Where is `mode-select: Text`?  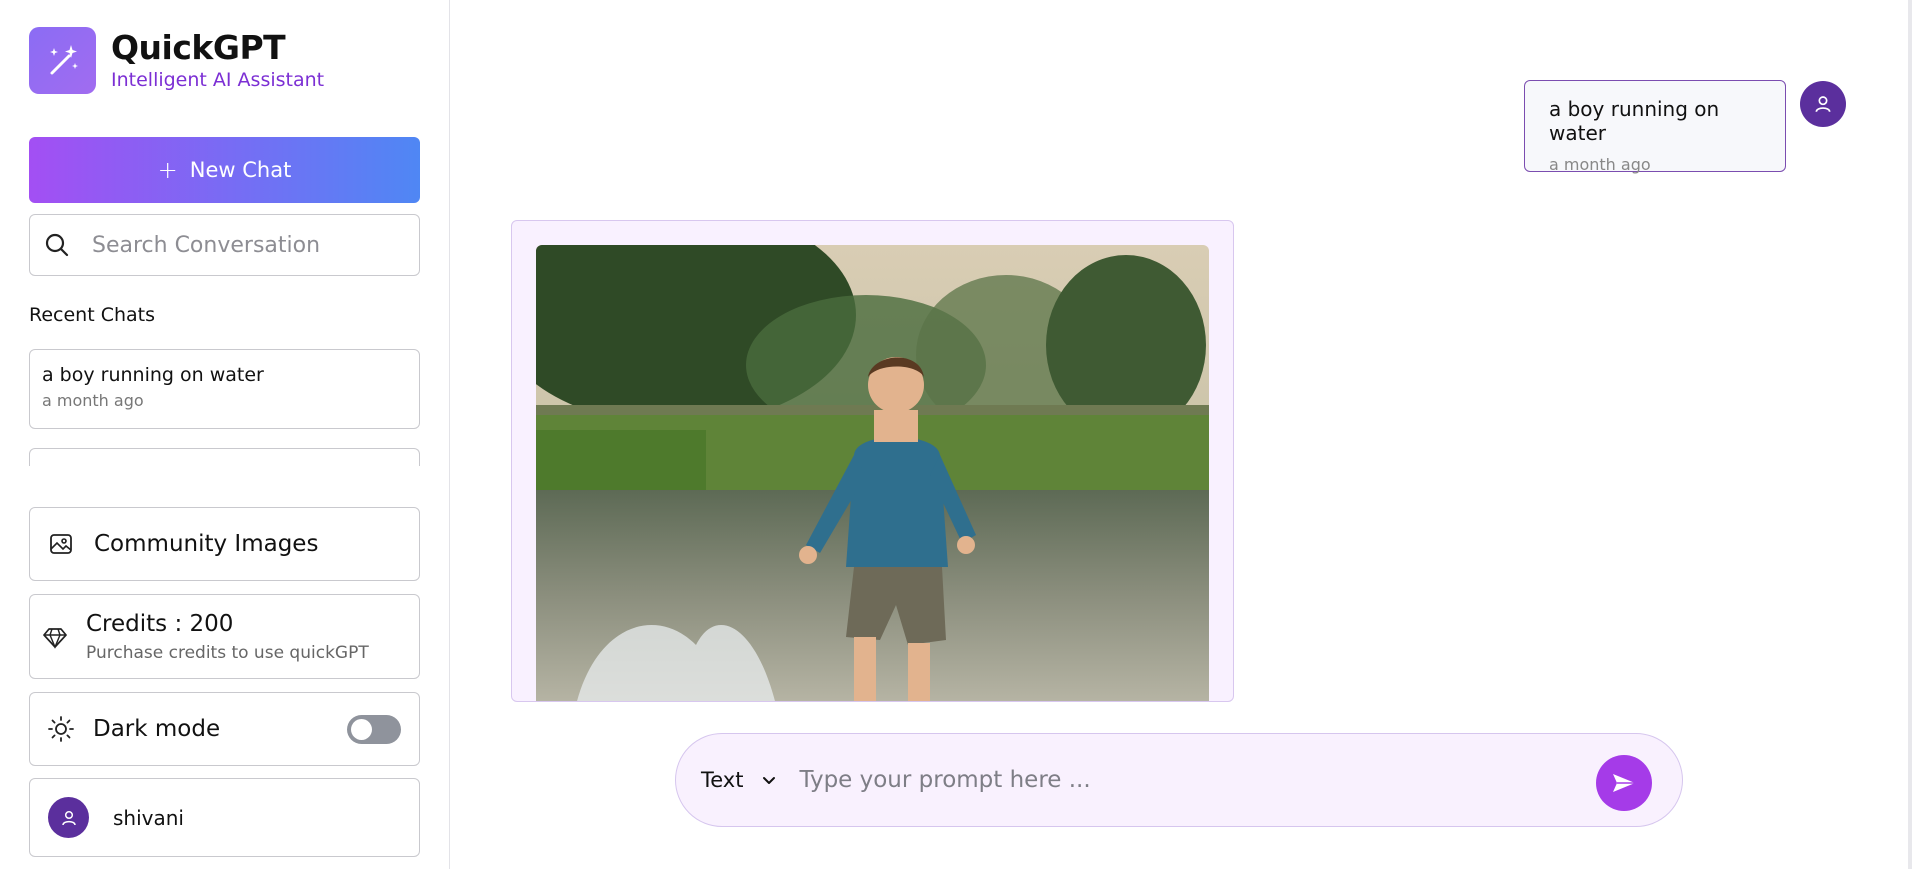
mode-select: Text is located at coordinates (739, 780).